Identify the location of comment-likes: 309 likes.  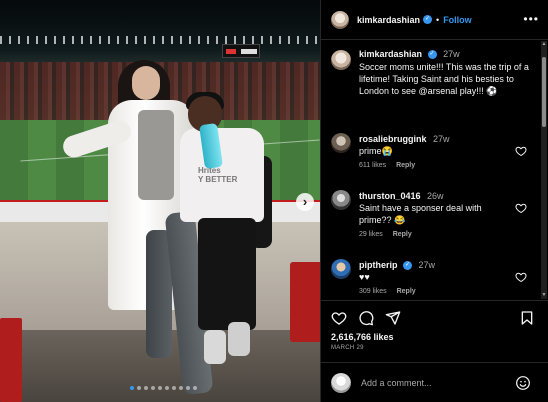
(373, 291).